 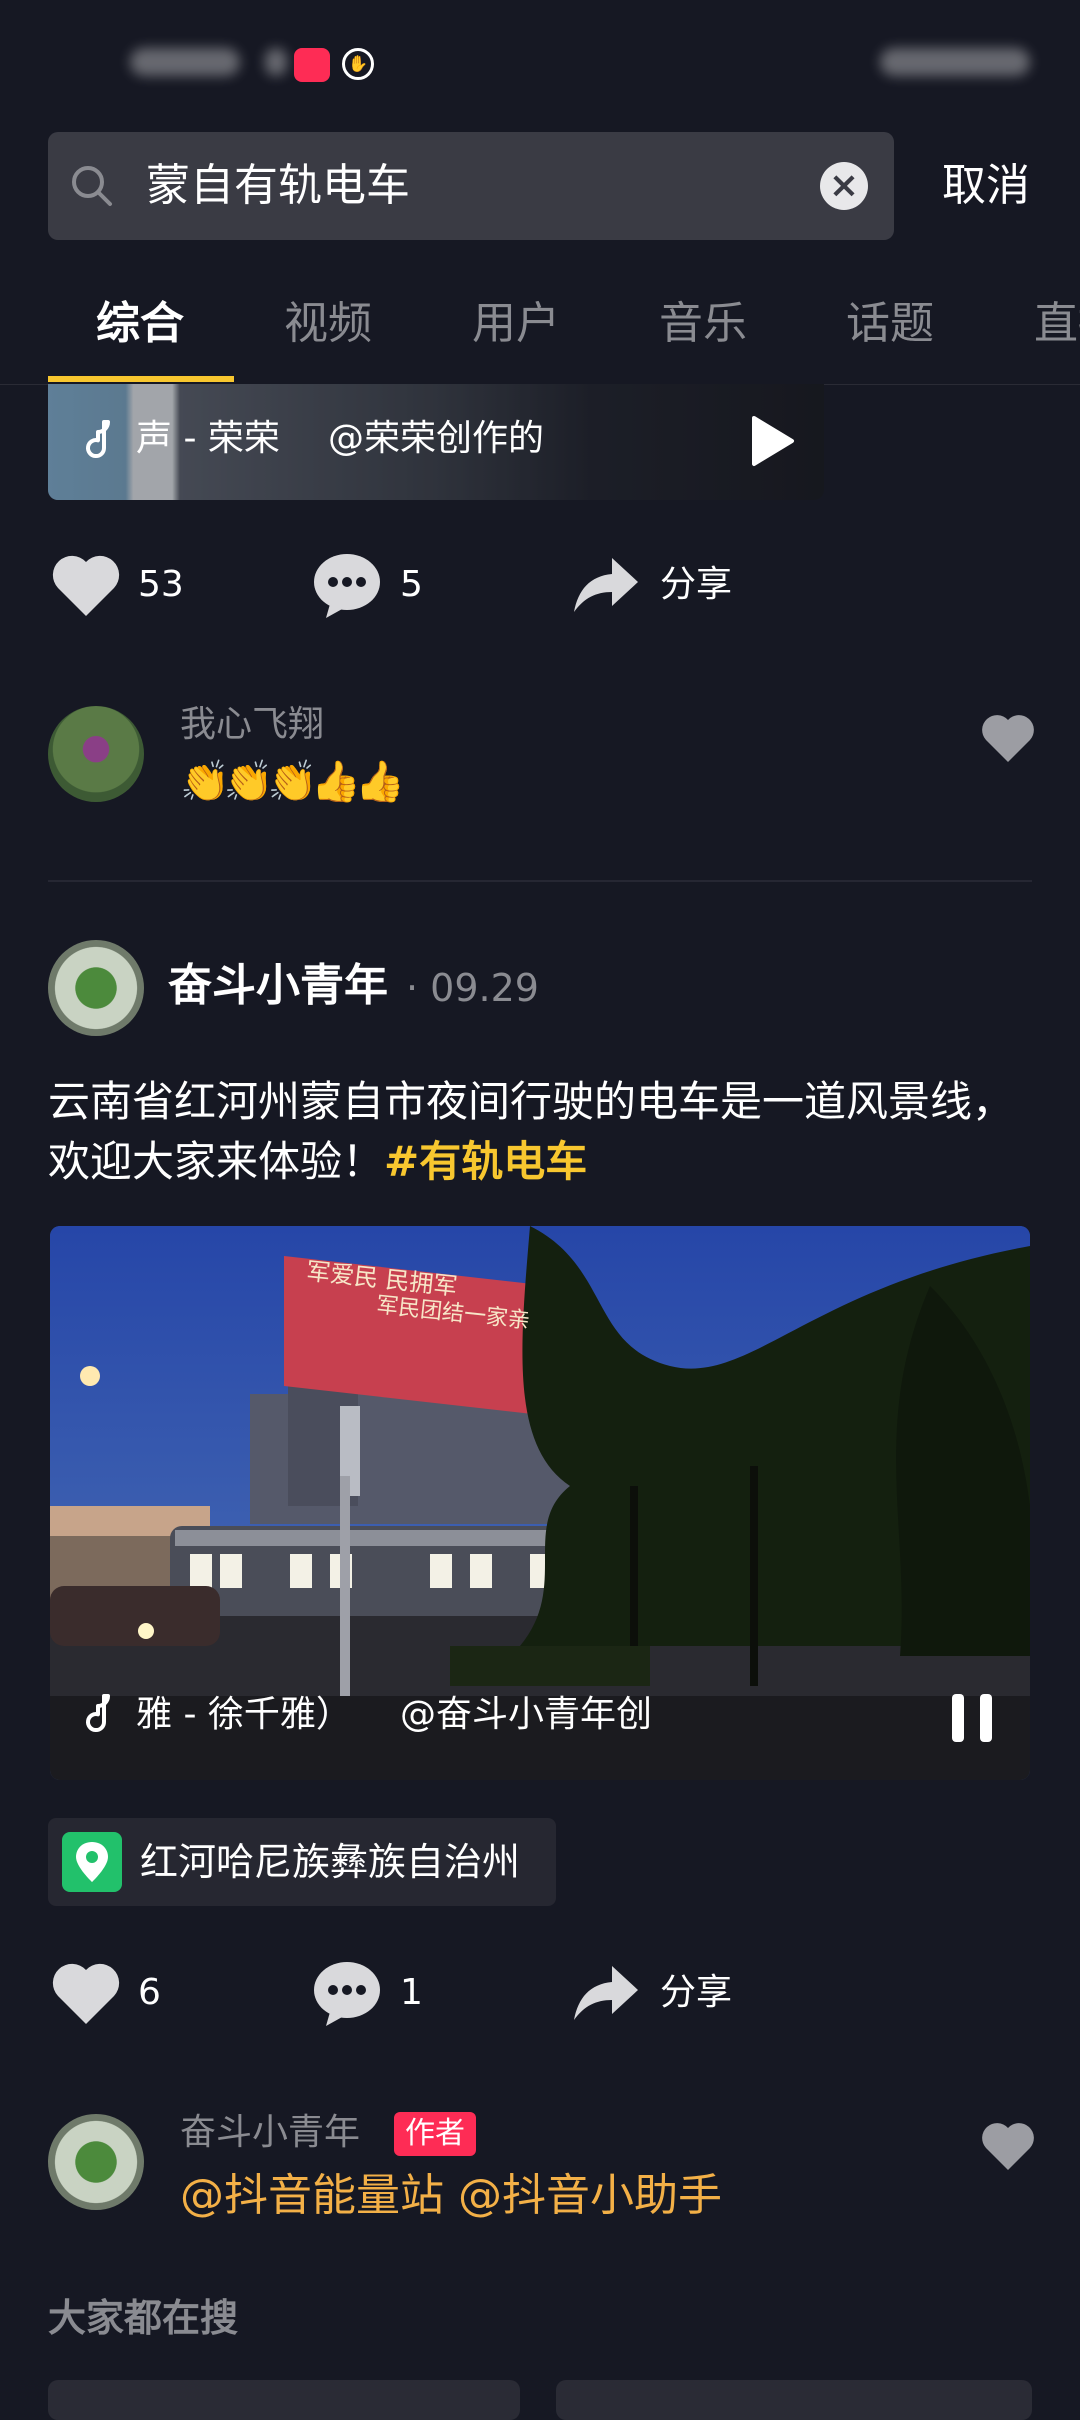 I want to click on location-name: 红河哈尼族彝族自治州, so click(x=330, y=1862).